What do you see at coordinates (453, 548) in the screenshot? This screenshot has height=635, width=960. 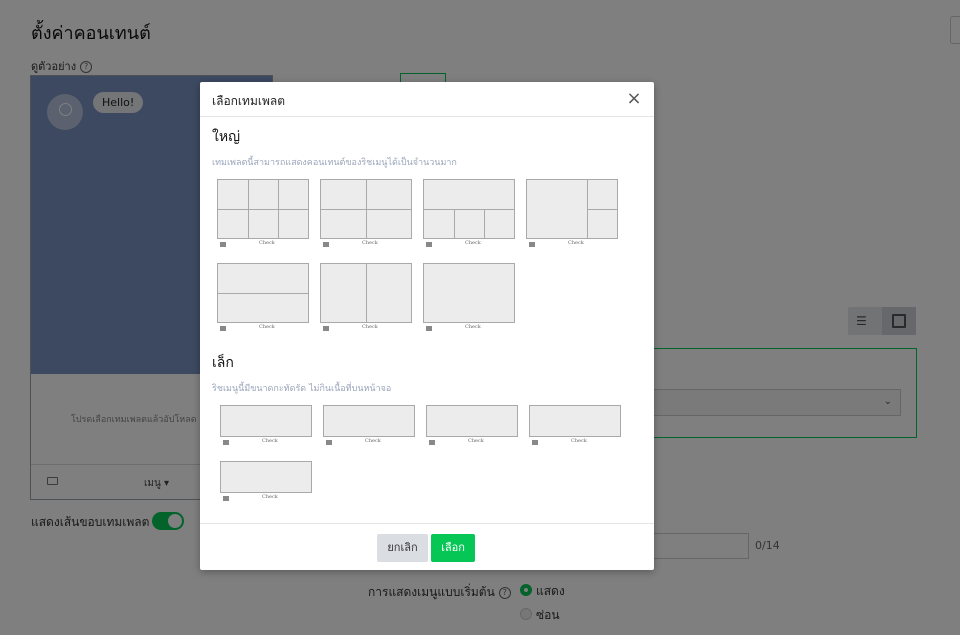 I see `select-button: เลือก` at bounding box center [453, 548].